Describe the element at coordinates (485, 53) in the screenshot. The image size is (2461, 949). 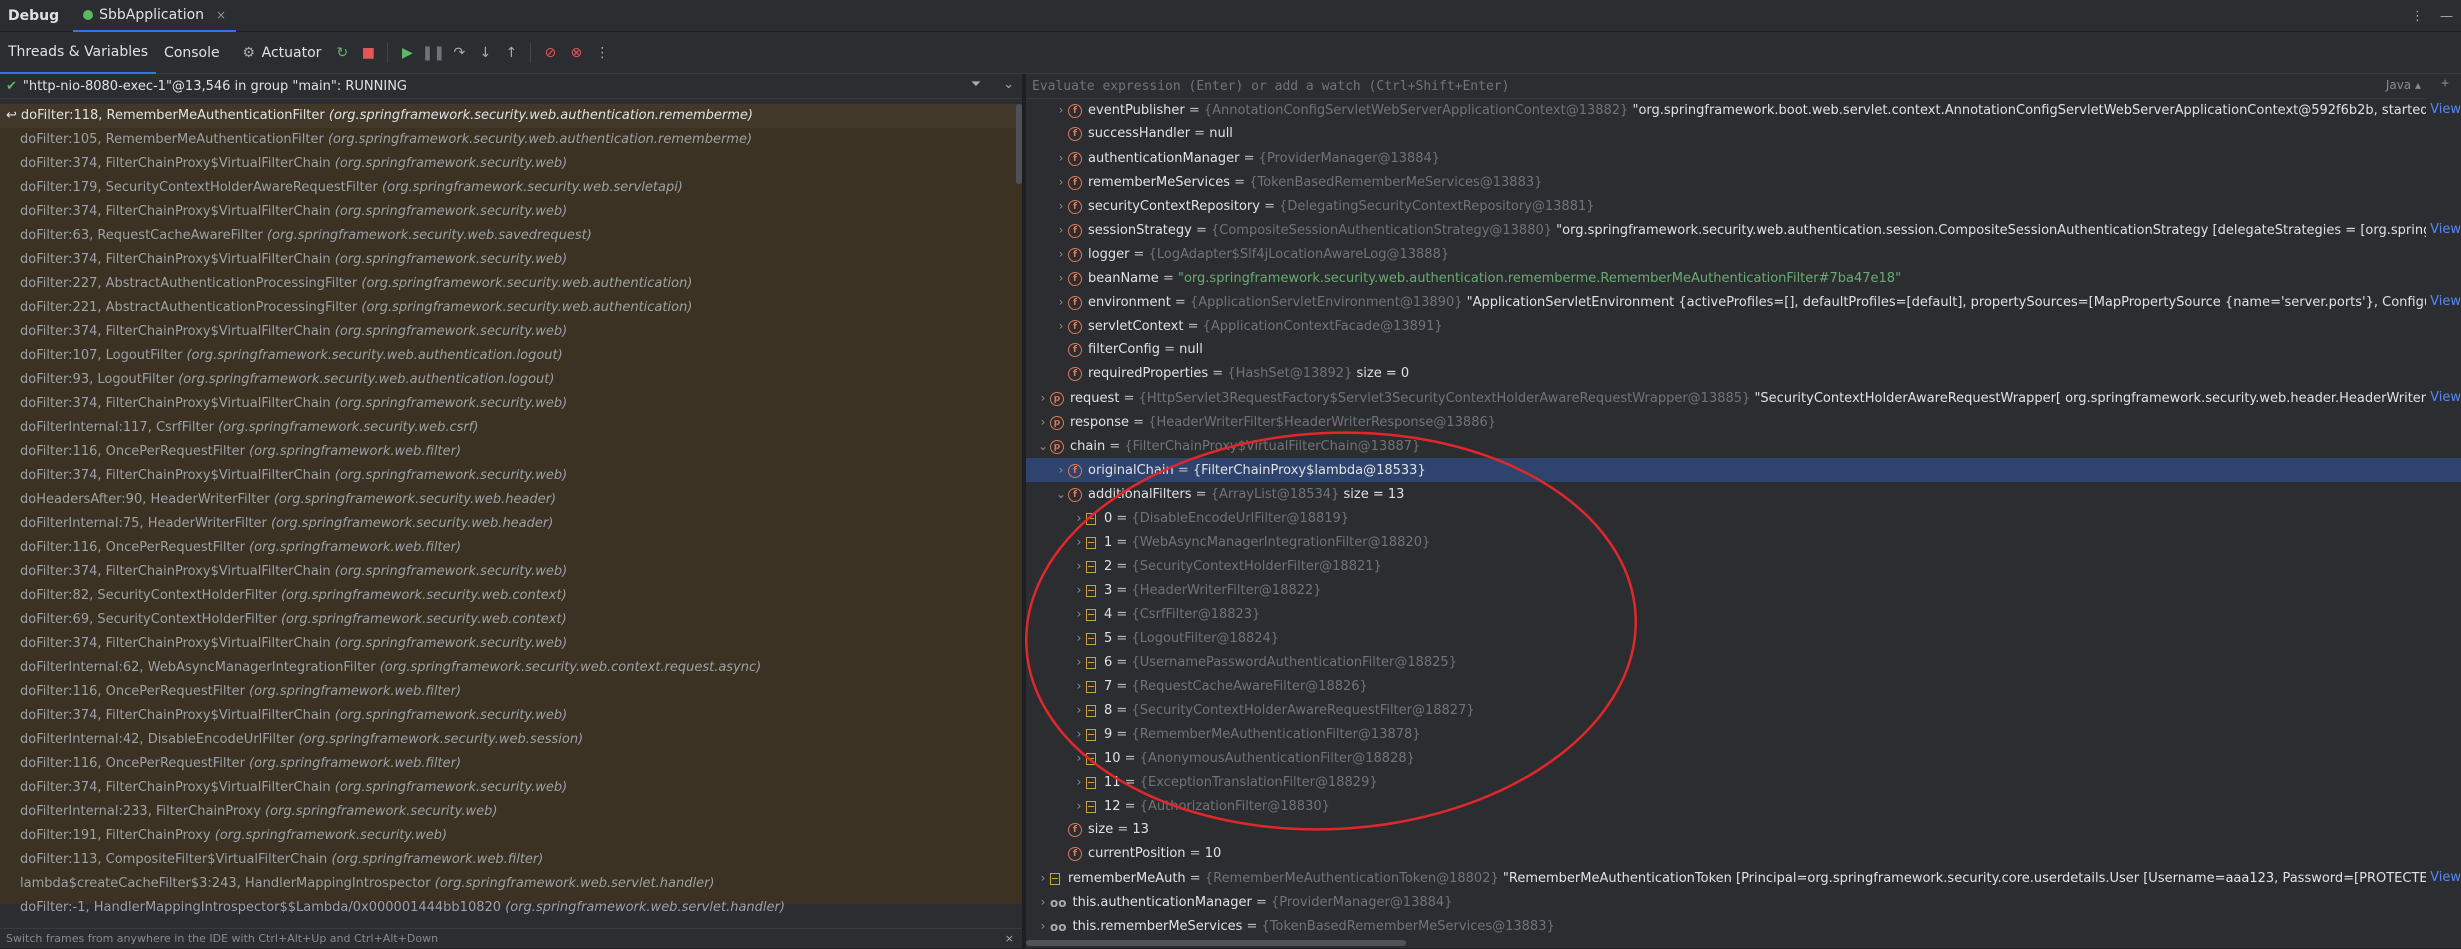
I see `step-into-icon: ↓` at that location.